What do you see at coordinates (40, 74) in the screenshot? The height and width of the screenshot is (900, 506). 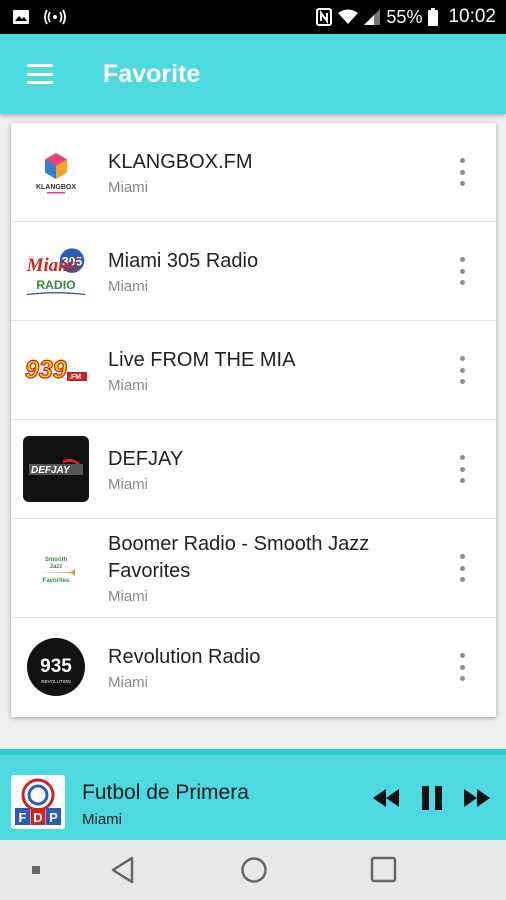 I see `hamburger-menu-icon` at bounding box center [40, 74].